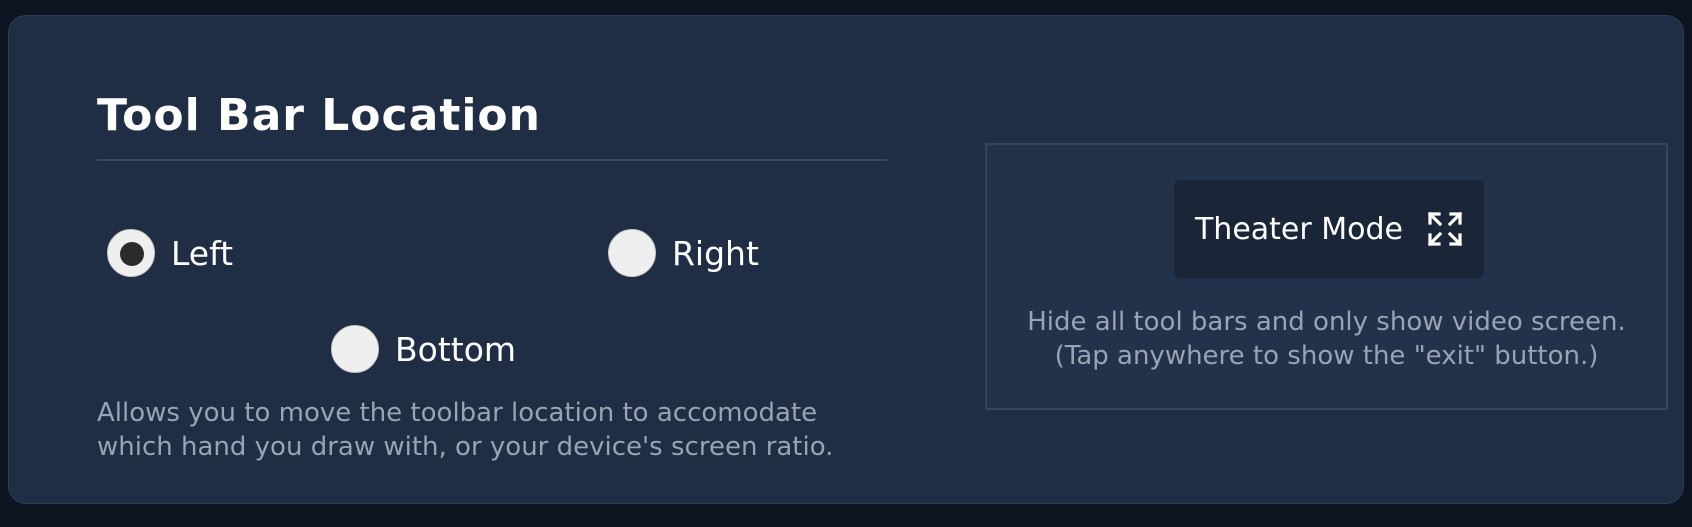 This screenshot has height=527, width=1692. What do you see at coordinates (355, 349) in the screenshot?
I see `radio-button-bottom` at bounding box center [355, 349].